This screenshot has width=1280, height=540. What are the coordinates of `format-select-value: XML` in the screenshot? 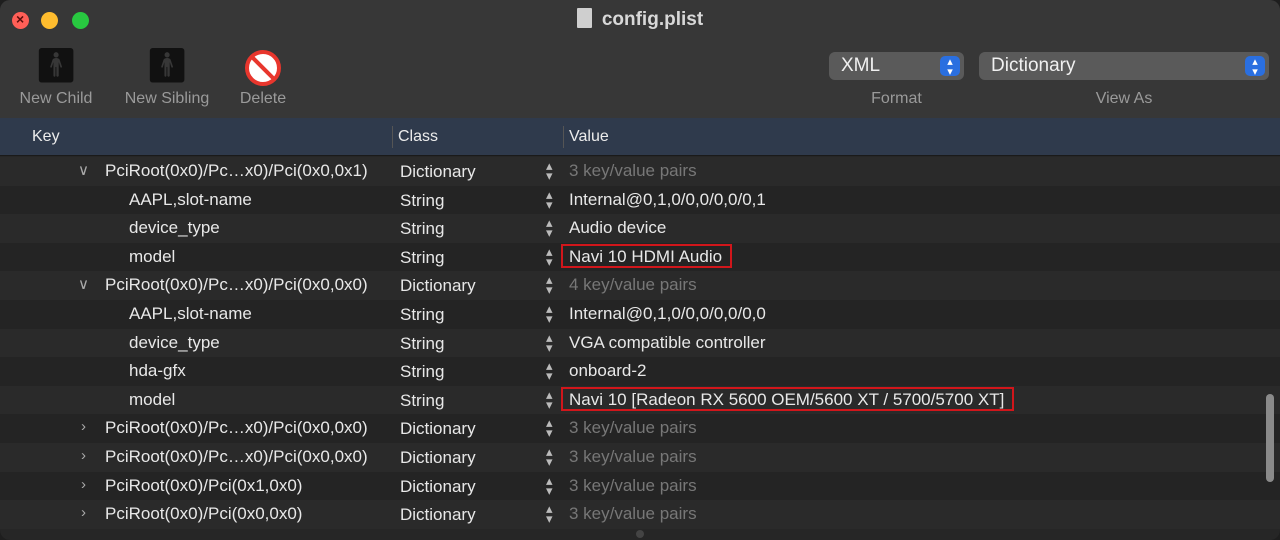 It's located at (861, 65).